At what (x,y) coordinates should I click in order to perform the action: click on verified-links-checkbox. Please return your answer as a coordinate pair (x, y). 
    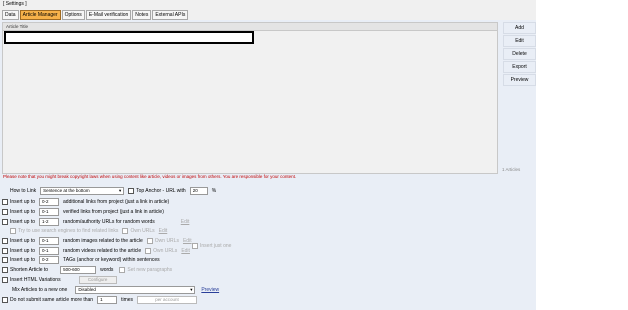
    Looking at the image, I should click on (5, 212).